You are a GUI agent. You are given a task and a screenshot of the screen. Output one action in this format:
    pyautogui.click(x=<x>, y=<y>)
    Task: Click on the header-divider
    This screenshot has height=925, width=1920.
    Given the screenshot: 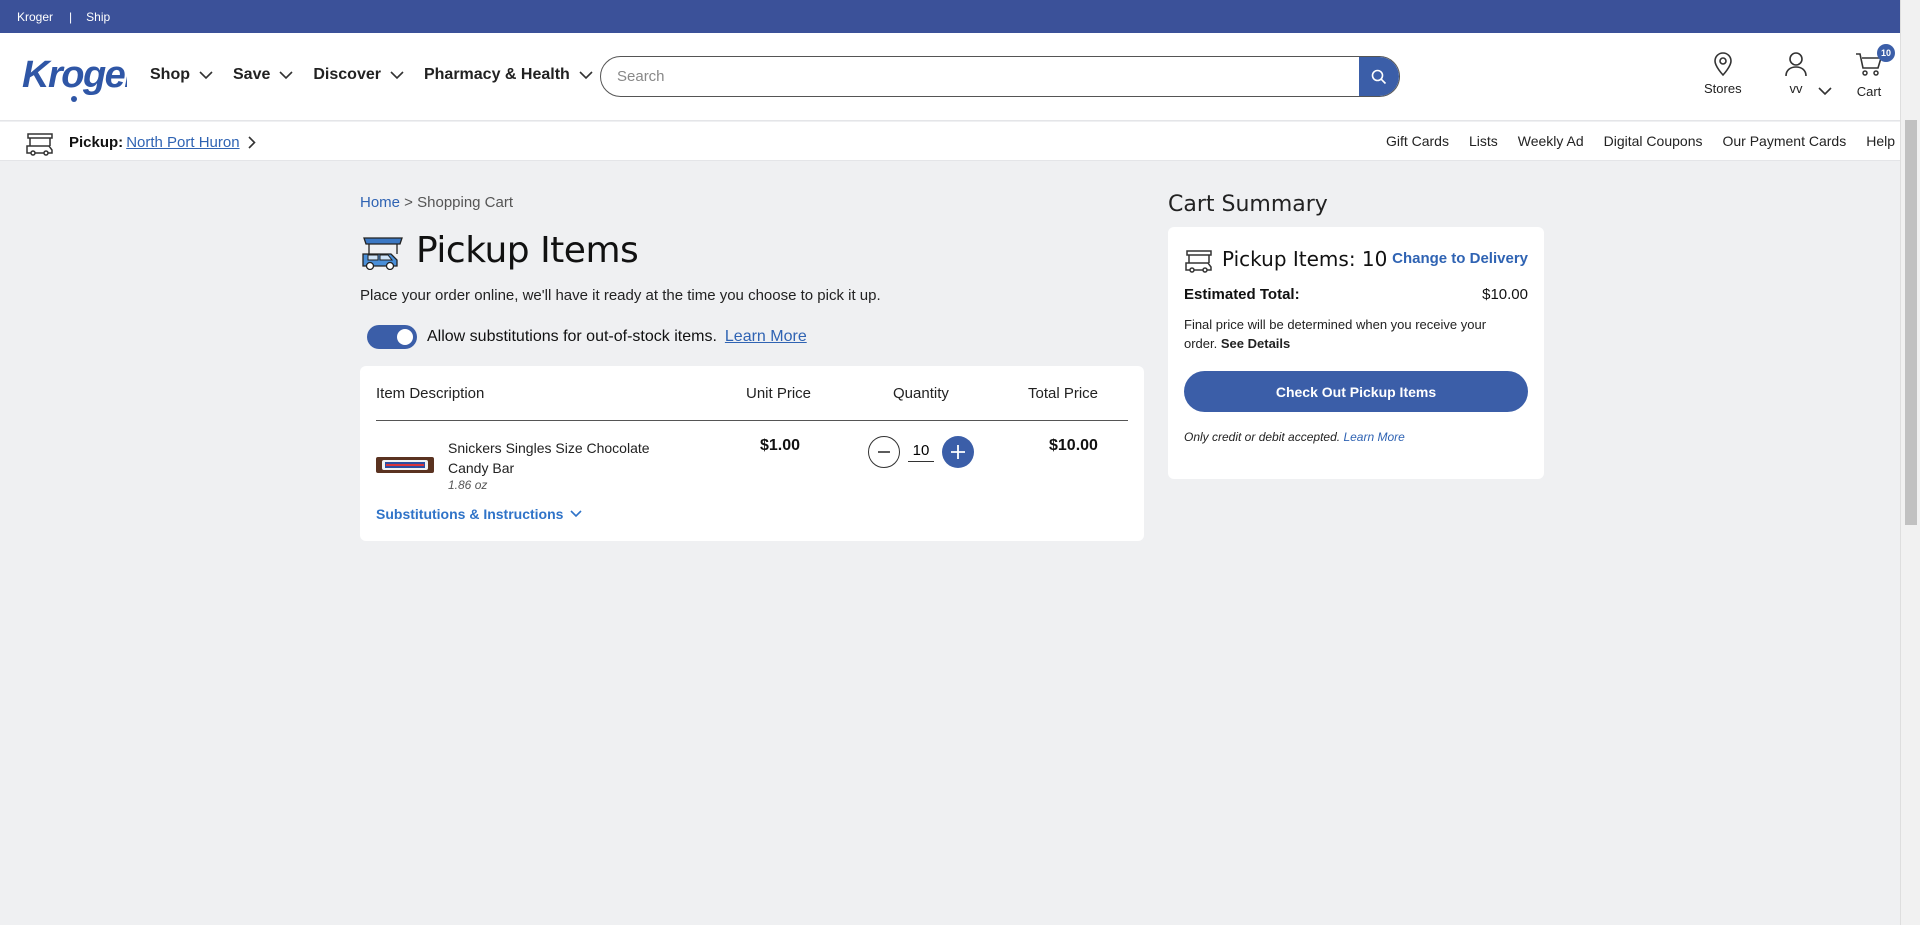 What is the action you would take?
    pyautogui.click(x=752, y=420)
    